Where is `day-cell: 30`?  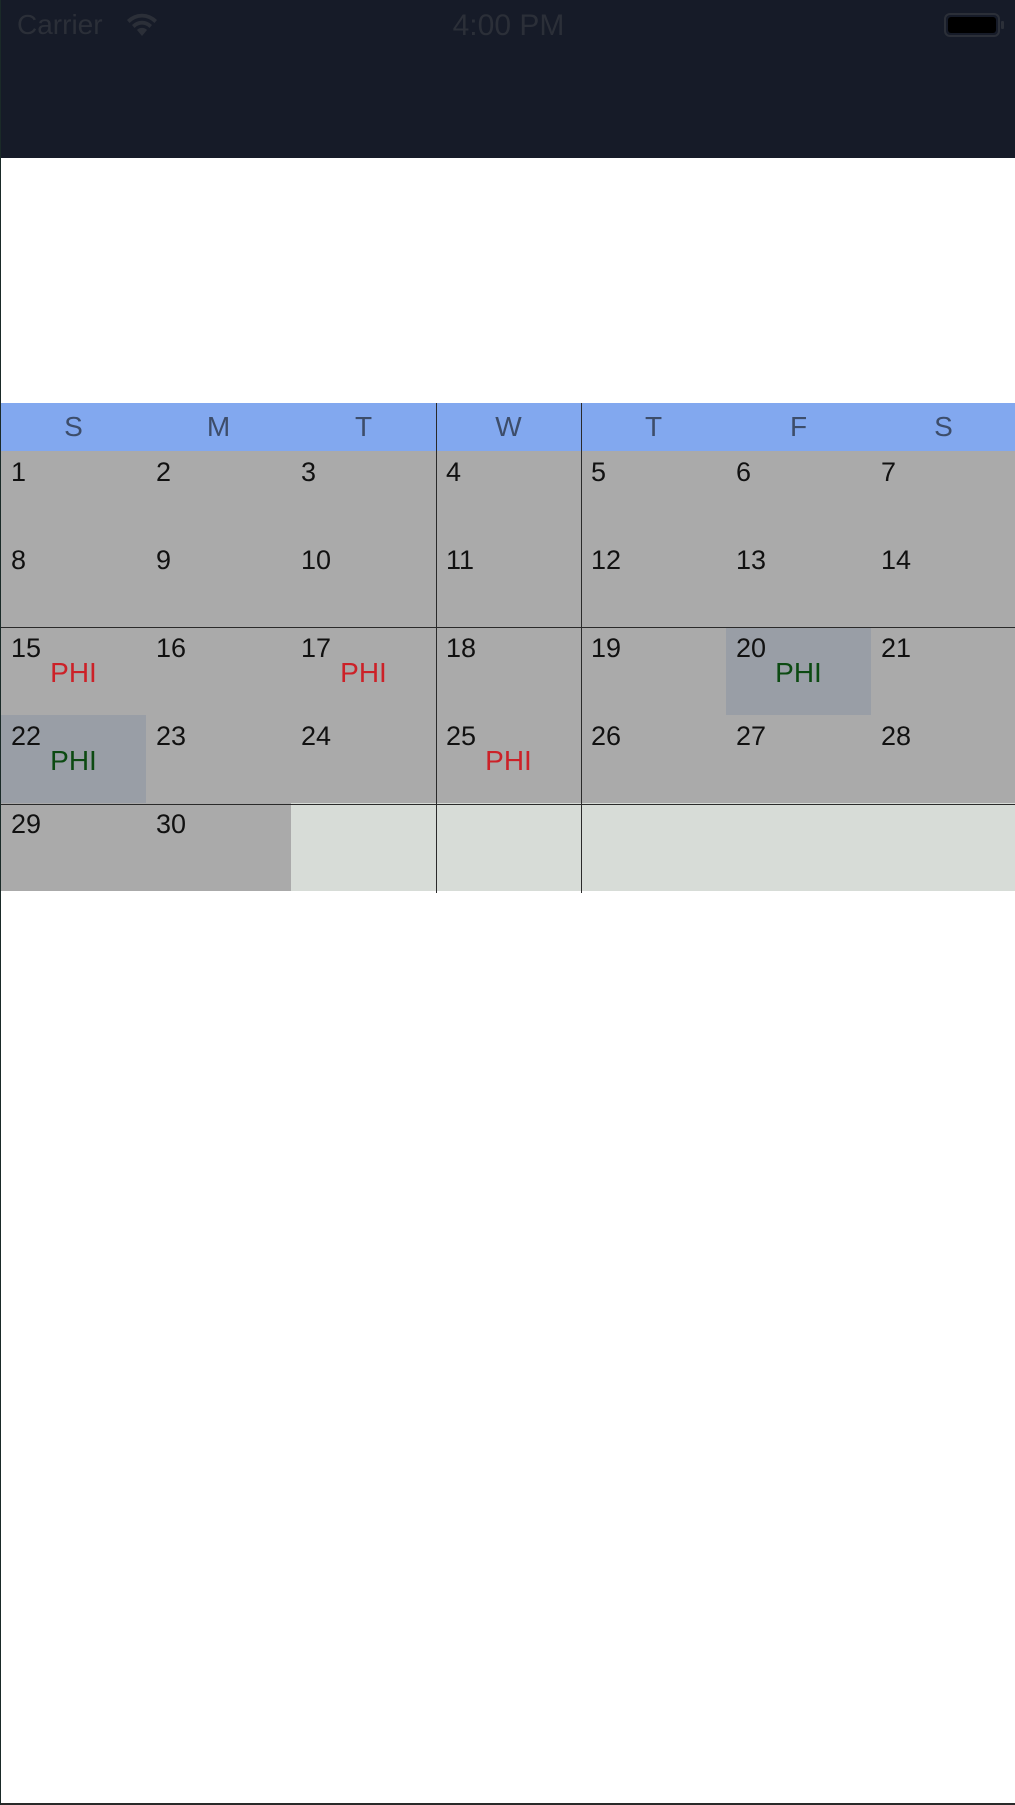
day-cell: 30 is located at coordinates (218, 847).